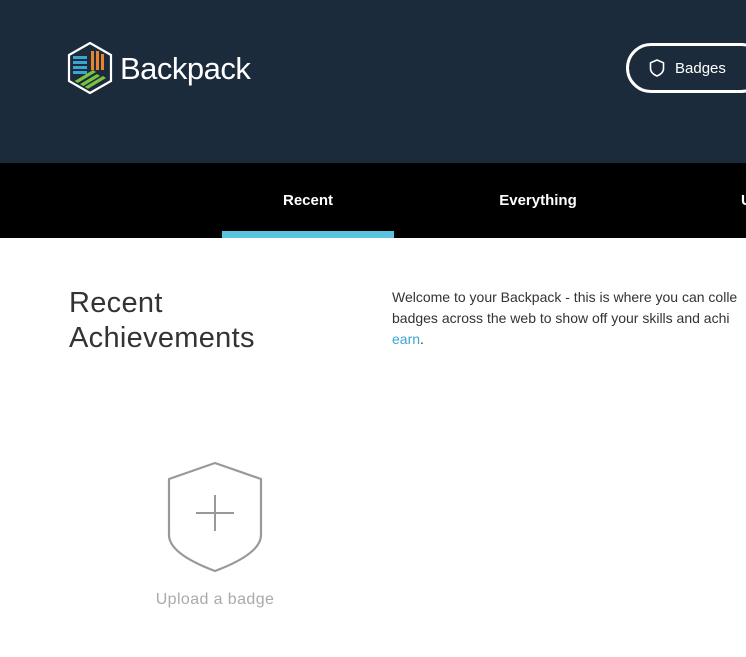  I want to click on logo: Backpack, so click(159, 68).